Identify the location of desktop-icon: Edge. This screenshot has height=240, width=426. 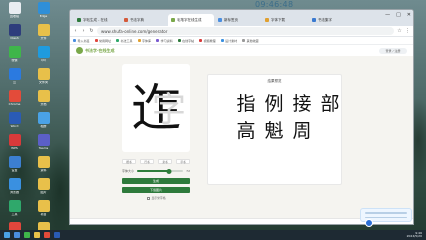
(43, 11).